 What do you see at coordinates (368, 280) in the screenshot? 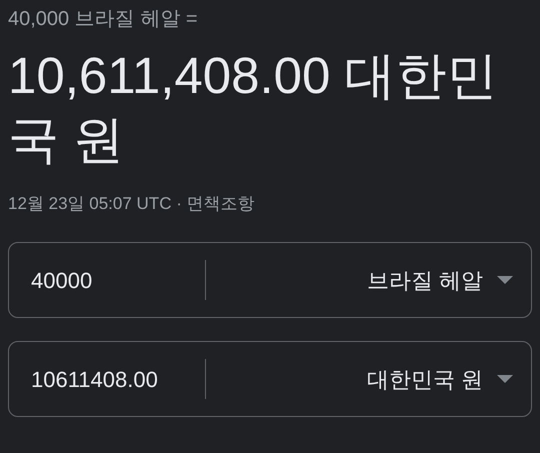
I see `currency-dropdown: 브라질 헤알` at bounding box center [368, 280].